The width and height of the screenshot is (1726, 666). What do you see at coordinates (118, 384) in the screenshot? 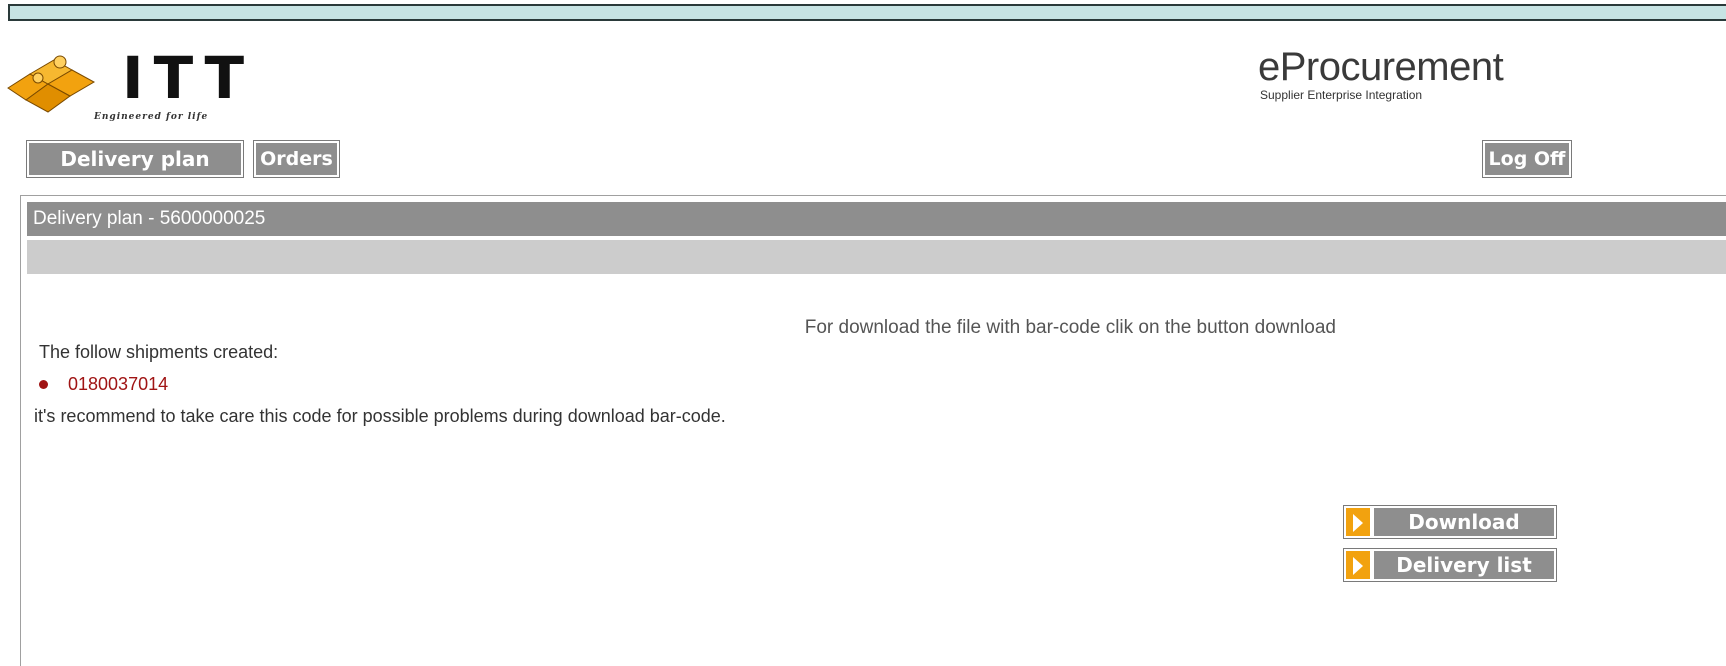
I see `shipment-code: 0180037014` at bounding box center [118, 384].